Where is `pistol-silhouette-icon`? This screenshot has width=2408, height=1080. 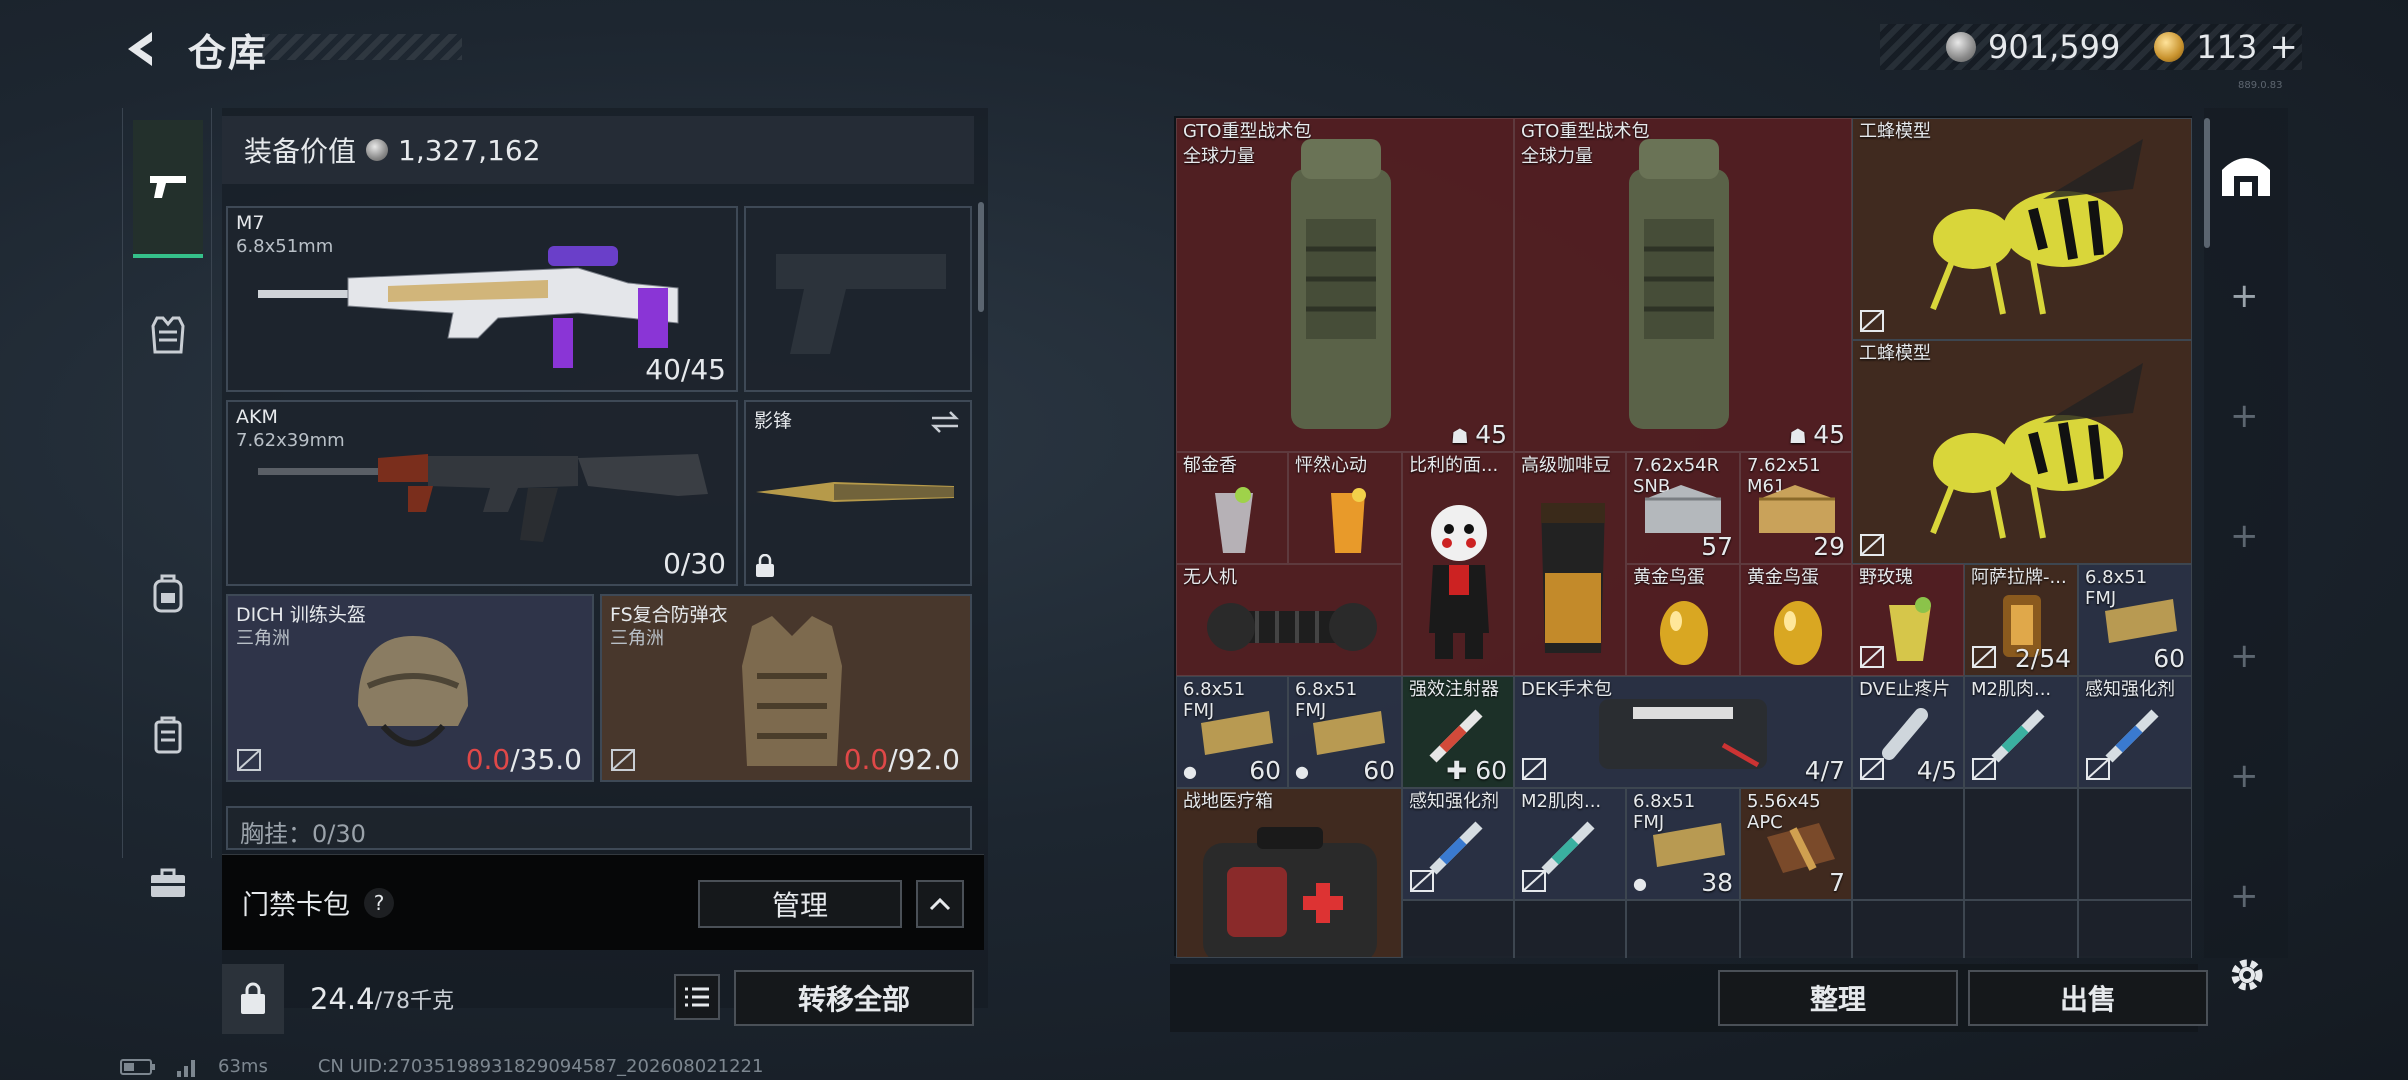 pistol-silhouette-icon is located at coordinates (861, 304).